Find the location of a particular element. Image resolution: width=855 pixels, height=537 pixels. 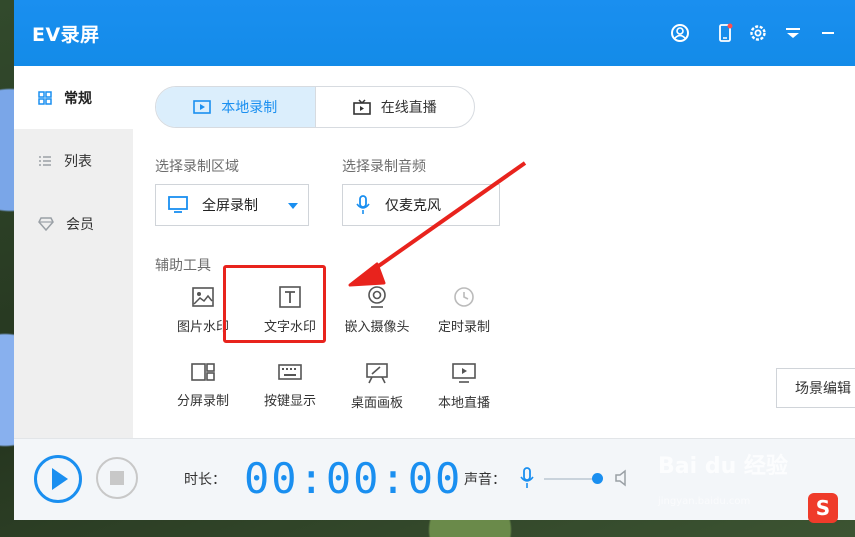

sidebar-item-list: 列表 is located at coordinates (73, 160).